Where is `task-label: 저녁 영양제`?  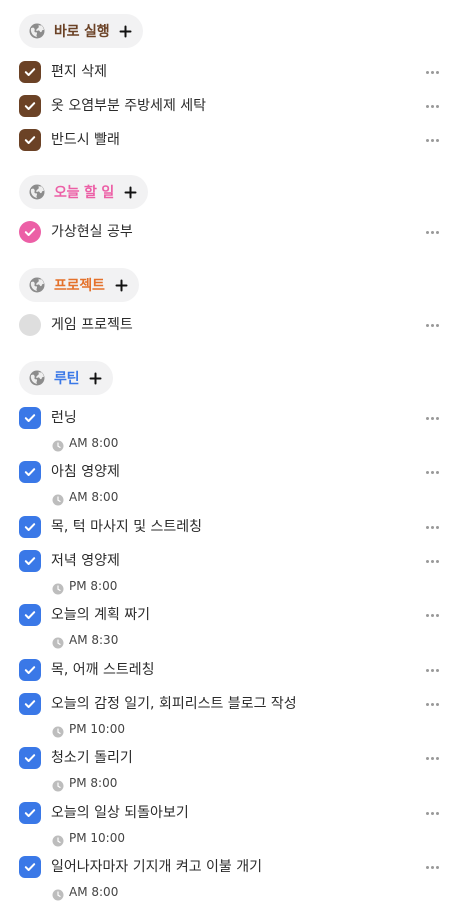
task-label: 저녁 영양제 is located at coordinates (85, 561).